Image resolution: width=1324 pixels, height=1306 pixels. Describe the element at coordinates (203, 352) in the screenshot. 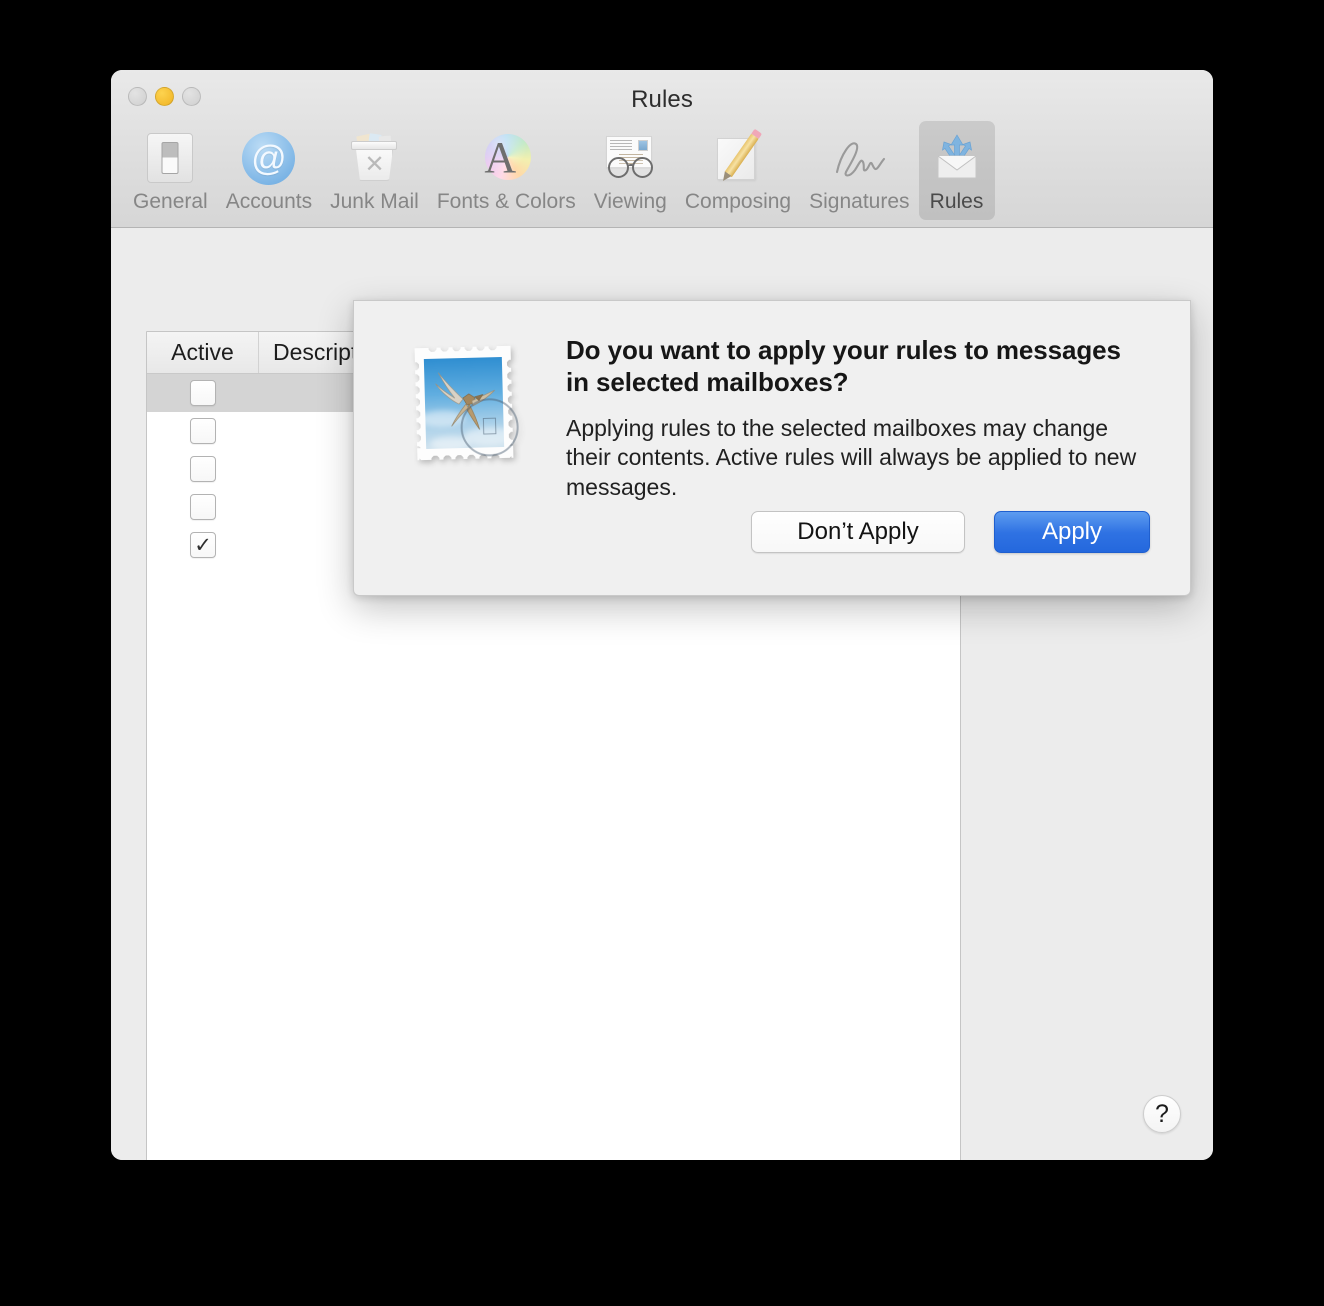

I see `column-header-active: Active` at that location.